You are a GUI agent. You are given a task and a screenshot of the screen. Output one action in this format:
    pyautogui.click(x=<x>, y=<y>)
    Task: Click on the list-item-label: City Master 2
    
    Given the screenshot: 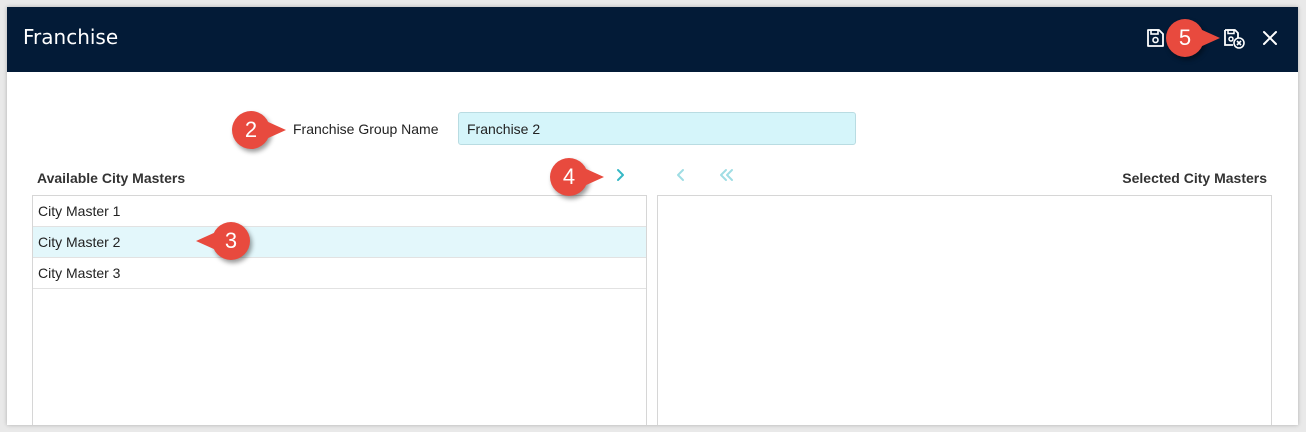 What is the action you would take?
    pyautogui.click(x=79, y=242)
    